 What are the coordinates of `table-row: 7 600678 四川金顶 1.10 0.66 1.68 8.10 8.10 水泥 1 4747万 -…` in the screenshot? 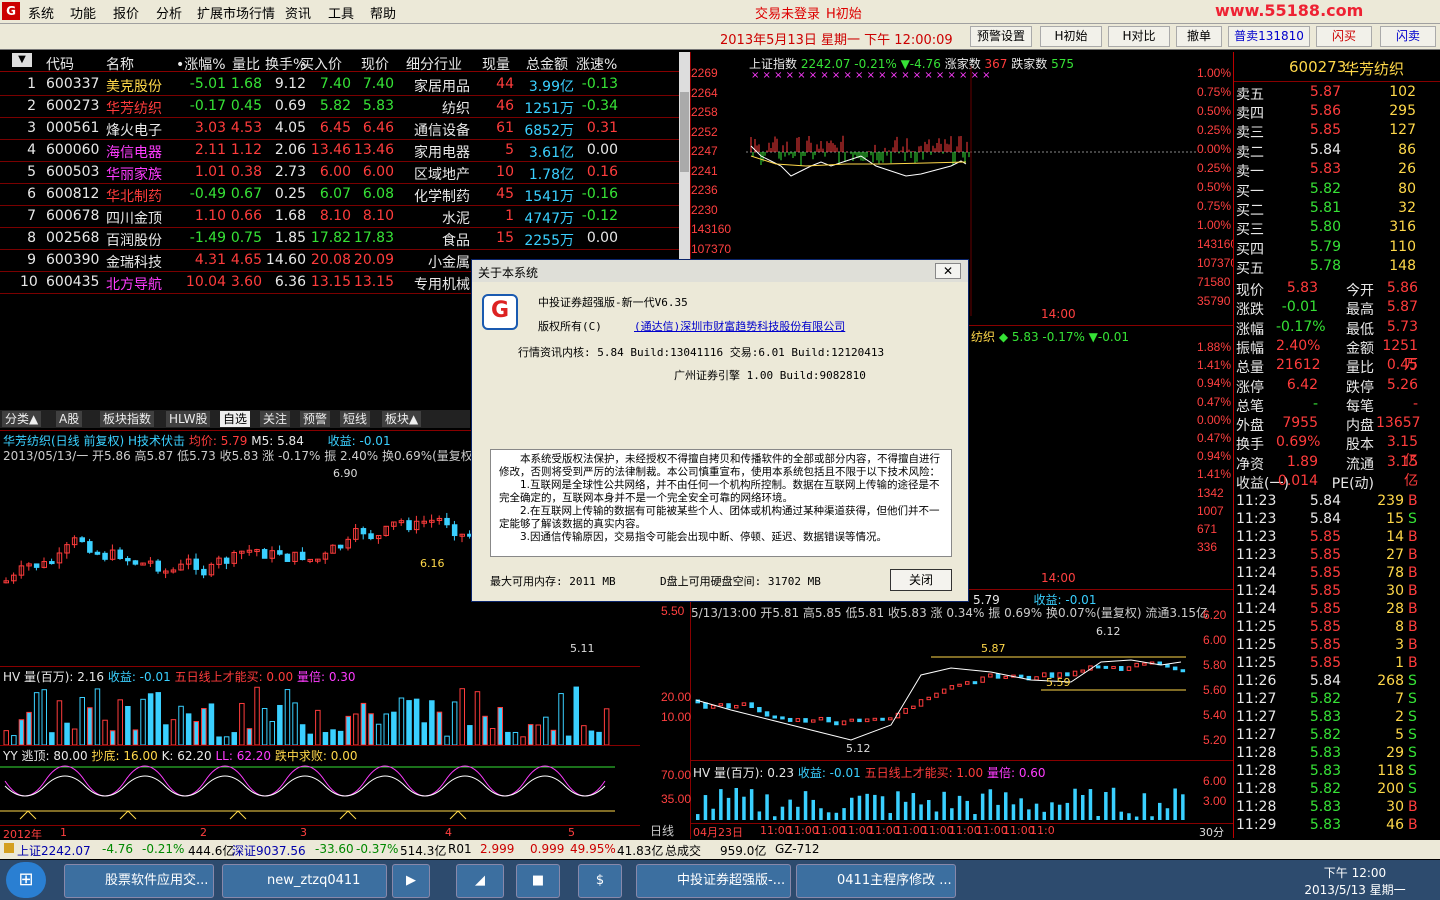 It's located at (340, 217).